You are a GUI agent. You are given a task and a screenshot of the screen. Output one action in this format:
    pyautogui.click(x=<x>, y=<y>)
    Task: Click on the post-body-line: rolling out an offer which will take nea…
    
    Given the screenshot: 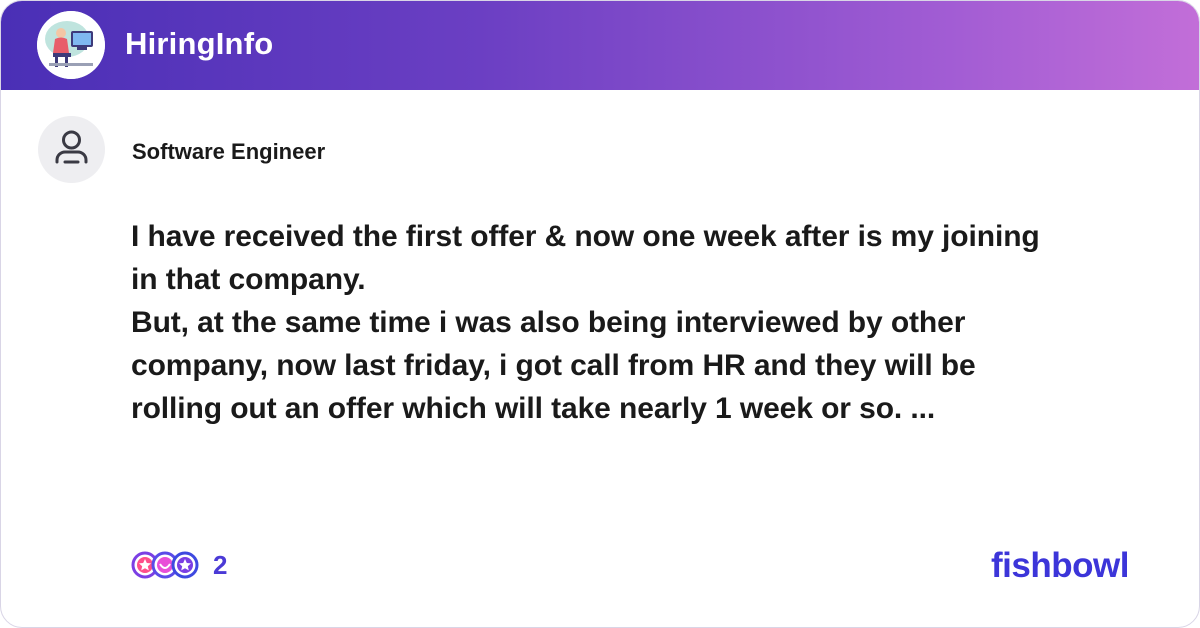 What is the action you would take?
    pyautogui.click(x=533, y=408)
    